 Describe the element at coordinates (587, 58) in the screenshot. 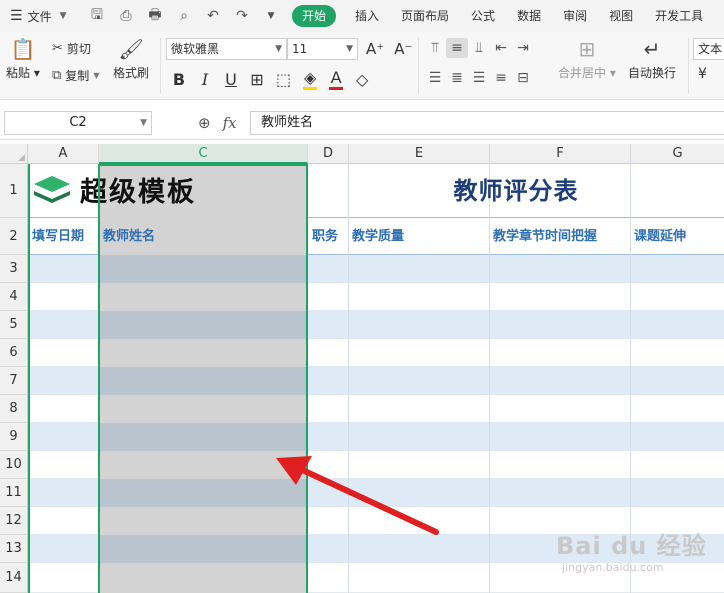

I see `merge-center-button: ⊞ 合并居中 ▾` at that location.